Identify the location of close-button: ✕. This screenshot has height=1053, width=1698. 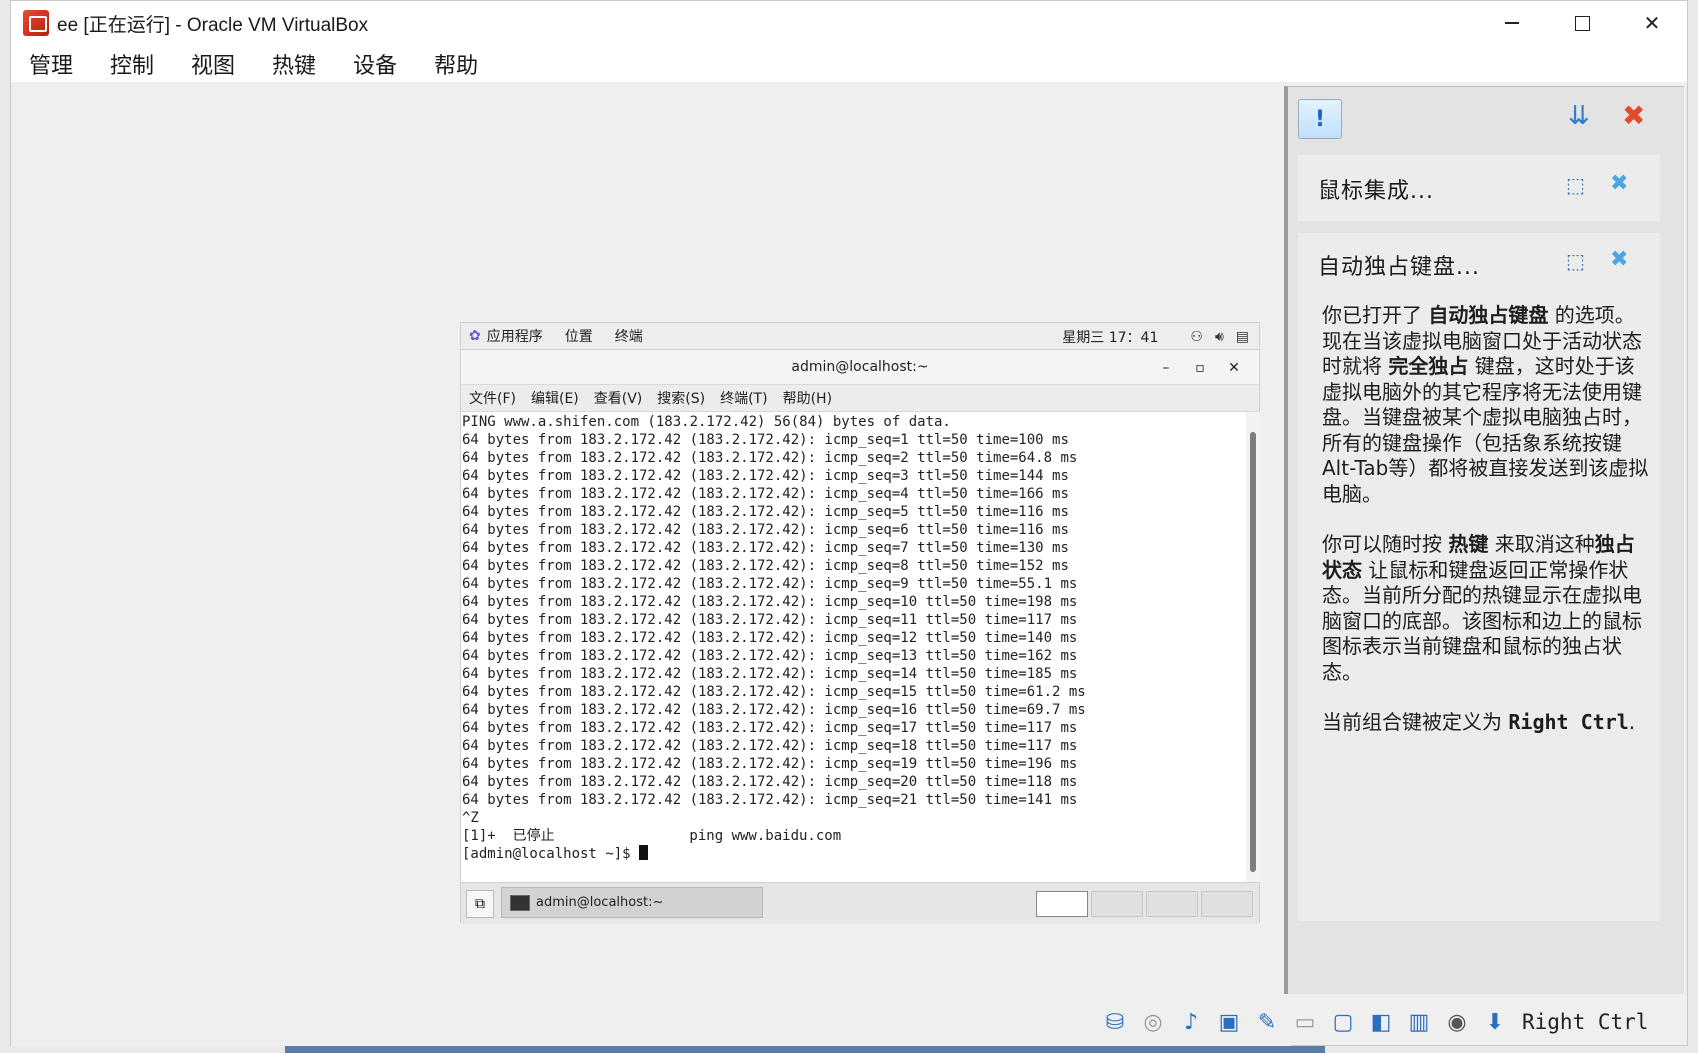
(1652, 23).